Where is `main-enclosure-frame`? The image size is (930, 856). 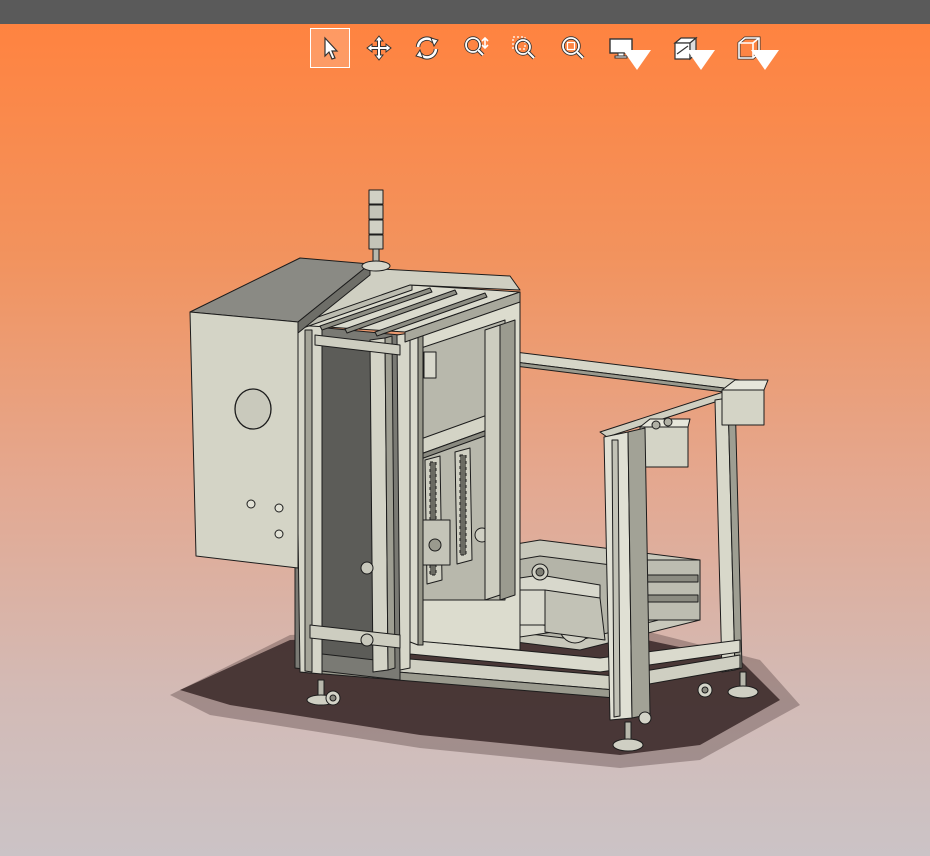 main-enclosure-frame is located at coordinates (352, 501).